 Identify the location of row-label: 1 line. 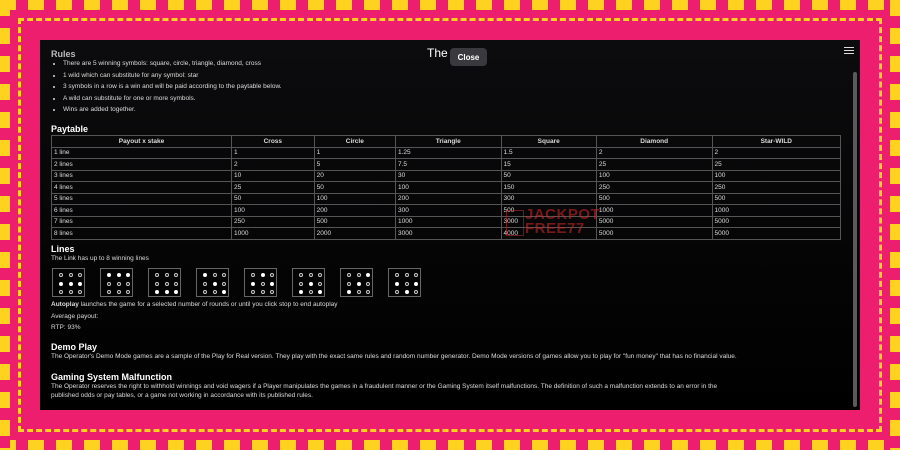
(141, 152).